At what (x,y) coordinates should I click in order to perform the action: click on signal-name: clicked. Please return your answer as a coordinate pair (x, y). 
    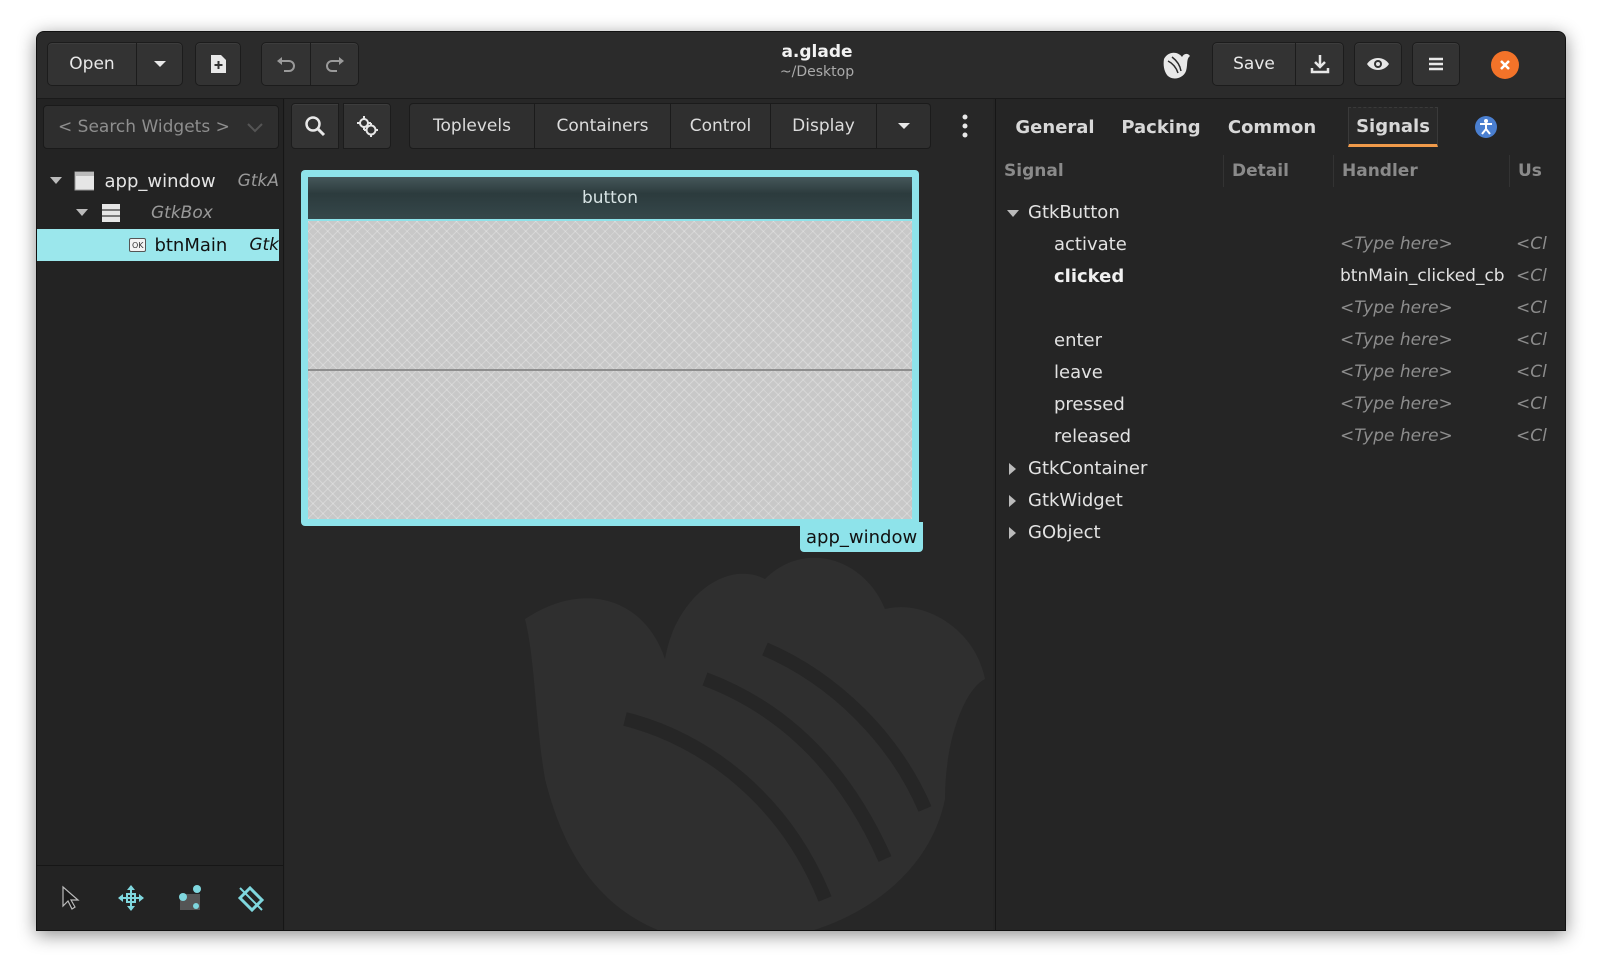
    Looking at the image, I should click on (1089, 276).